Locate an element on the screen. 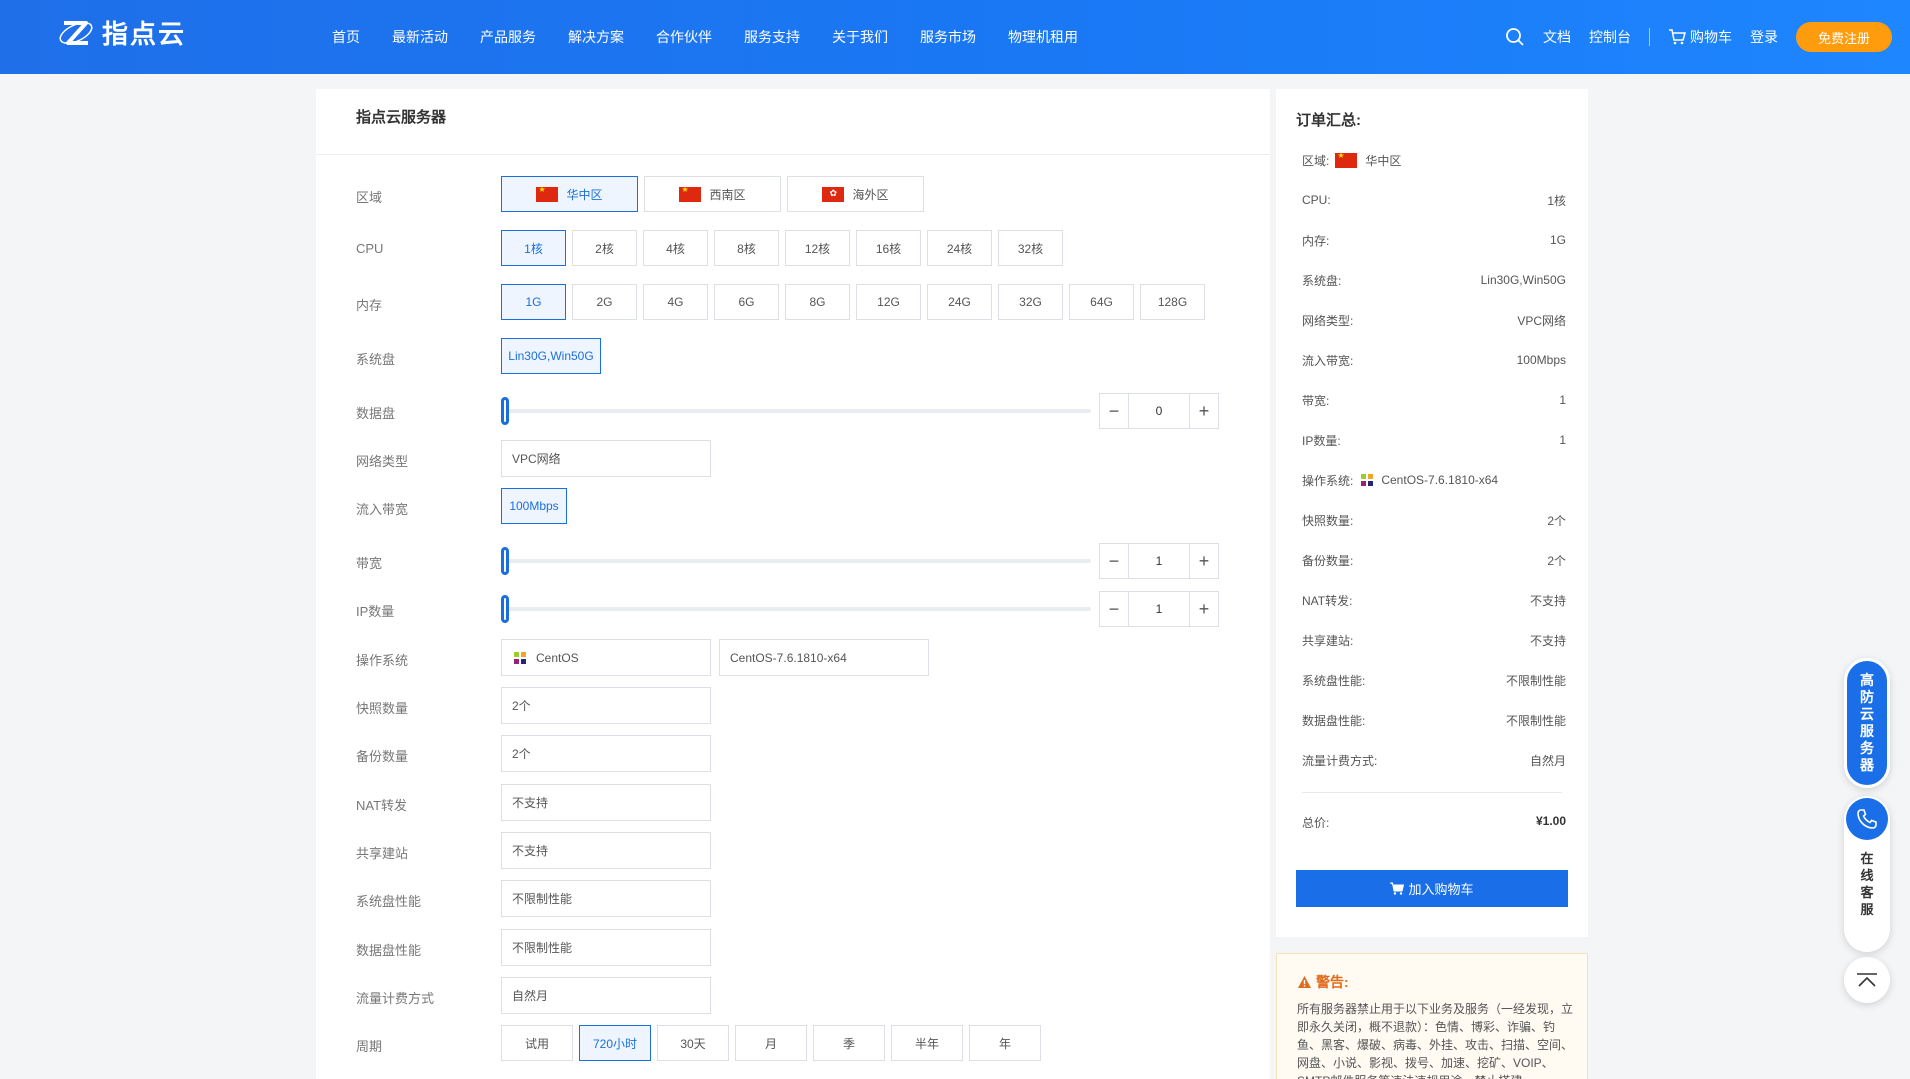 Image resolution: width=1910 pixels, height=1079 pixels. login-link: 登录 is located at coordinates (1764, 37).